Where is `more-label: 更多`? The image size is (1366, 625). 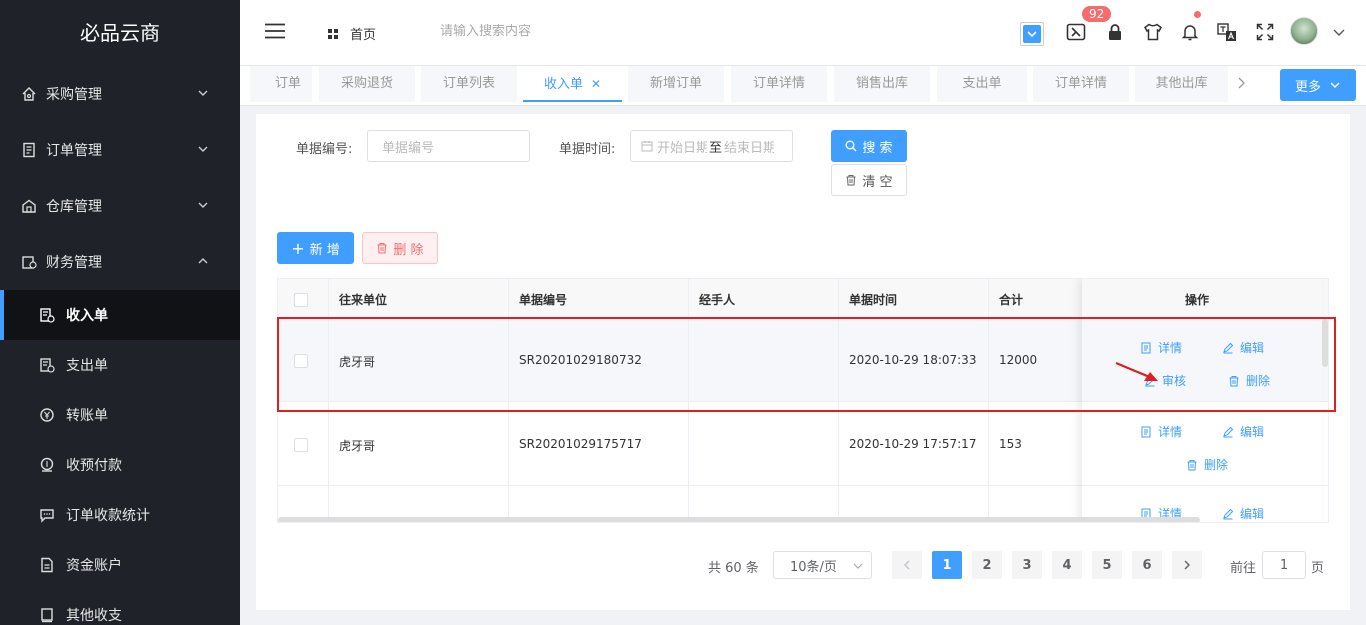
more-label: 更多 is located at coordinates (1307, 87).